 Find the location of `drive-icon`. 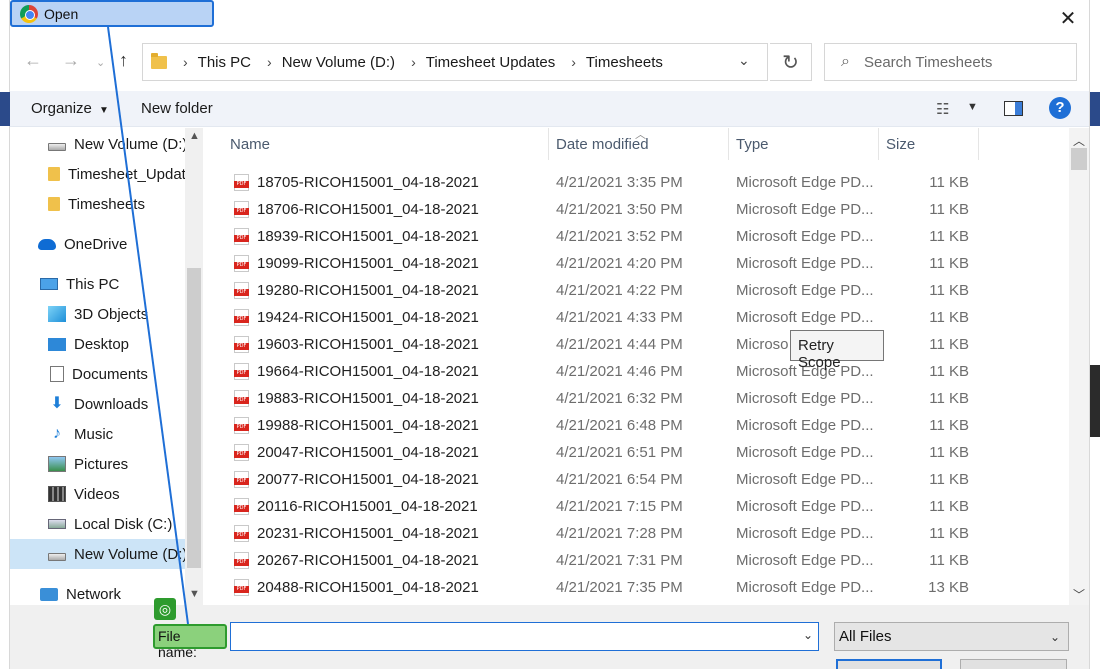

drive-icon is located at coordinates (57, 147).